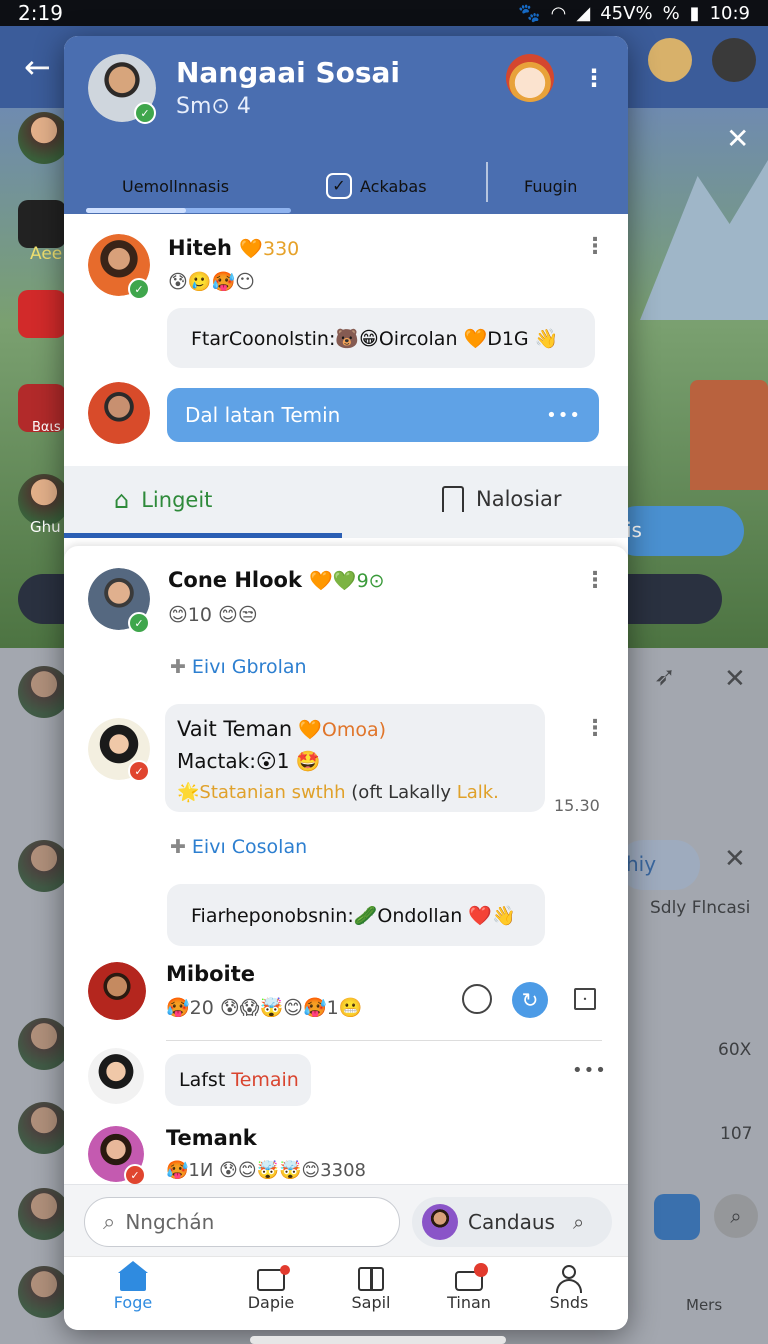 The width and height of the screenshot is (768, 1344). I want to click on contact-score: 🧡💚9⊙, so click(347, 581).